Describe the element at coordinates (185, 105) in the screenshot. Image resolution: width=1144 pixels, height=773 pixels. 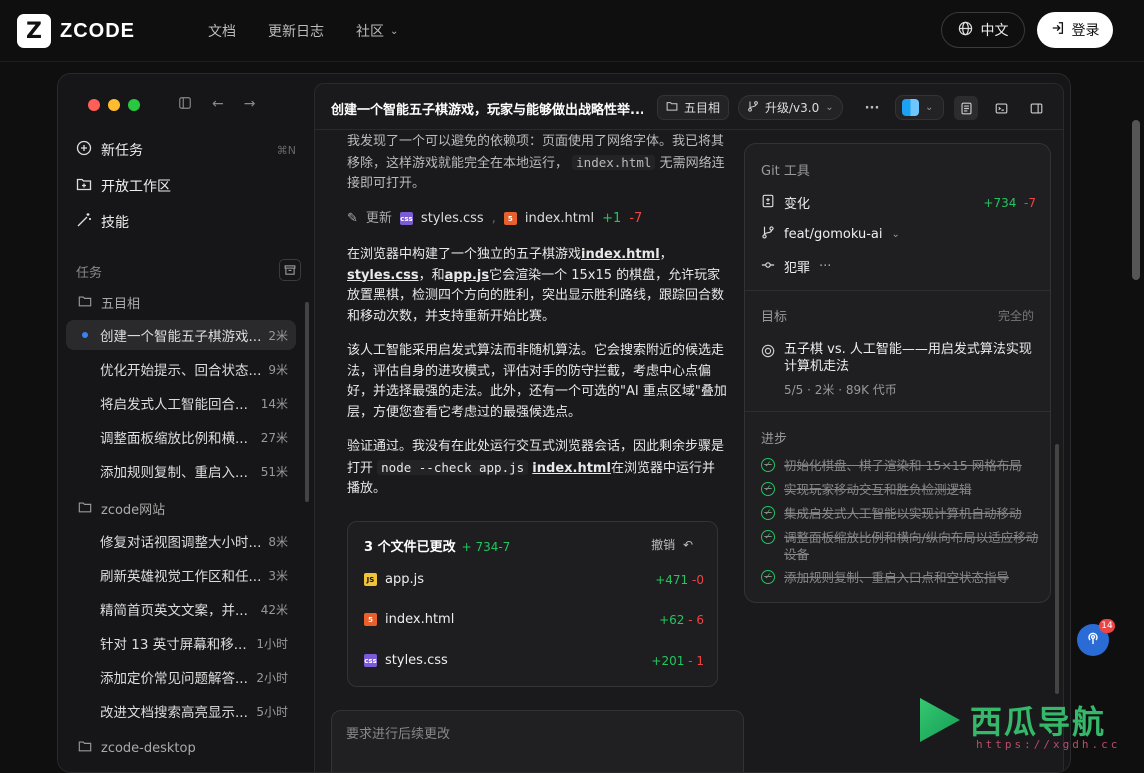
I see `sidebar-toggle-icon` at that location.